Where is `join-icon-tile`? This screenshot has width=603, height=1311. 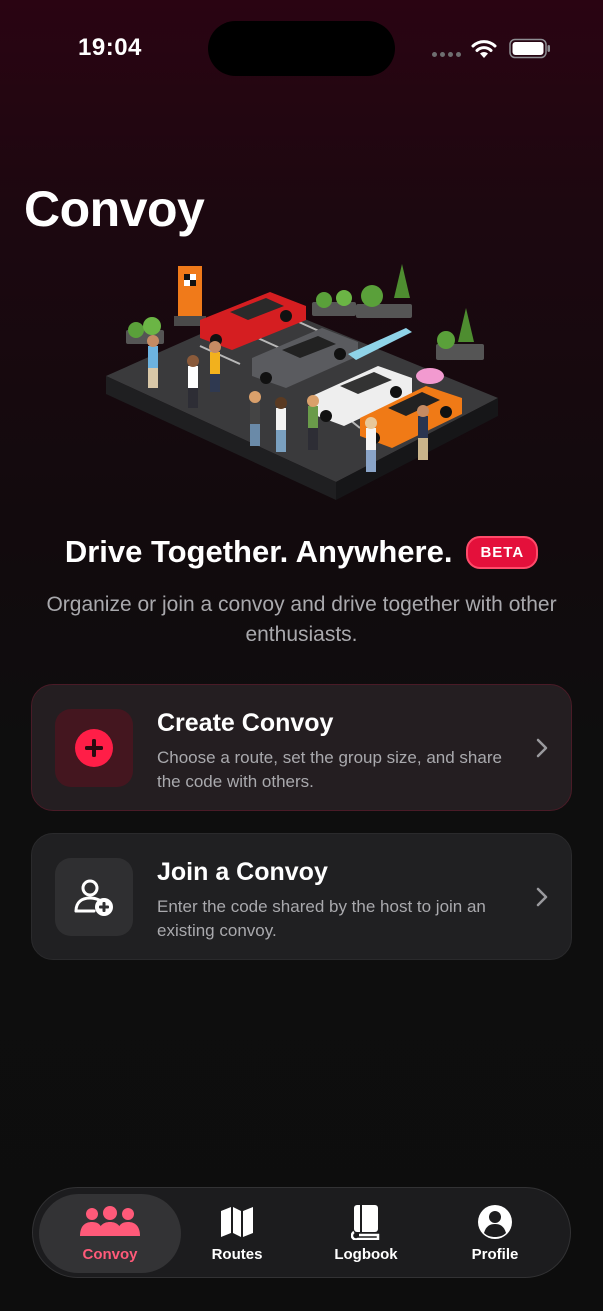
join-icon-tile is located at coordinates (94, 897).